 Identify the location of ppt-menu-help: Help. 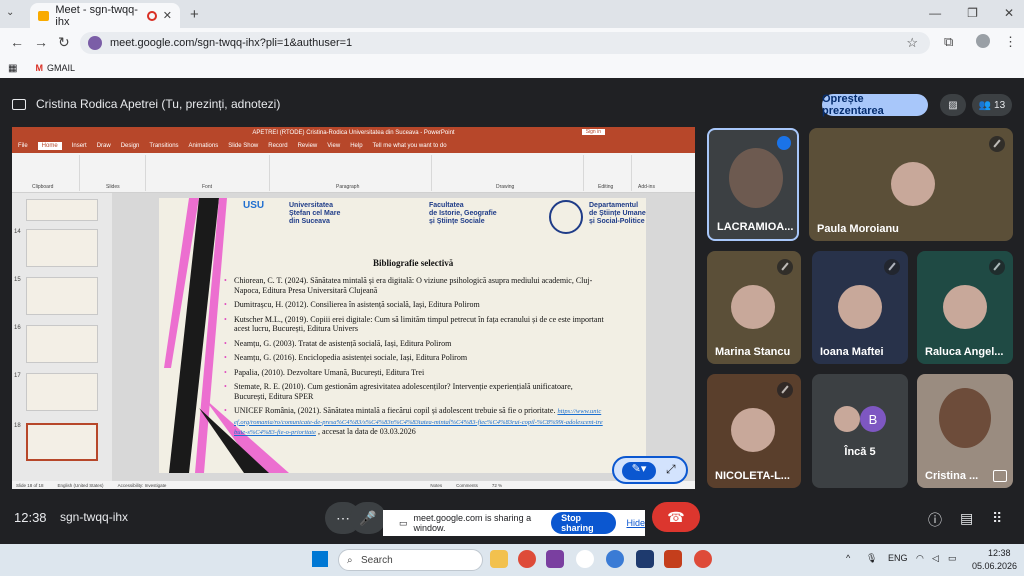
(356, 146).